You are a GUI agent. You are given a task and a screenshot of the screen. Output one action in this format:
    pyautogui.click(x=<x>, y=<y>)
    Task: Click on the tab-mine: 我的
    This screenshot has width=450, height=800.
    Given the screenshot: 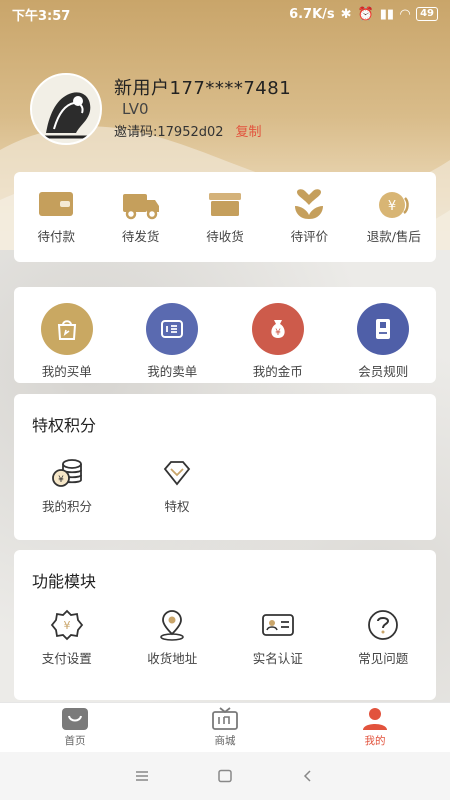 What is the action you would take?
    pyautogui.click(x=375, y=727)
    